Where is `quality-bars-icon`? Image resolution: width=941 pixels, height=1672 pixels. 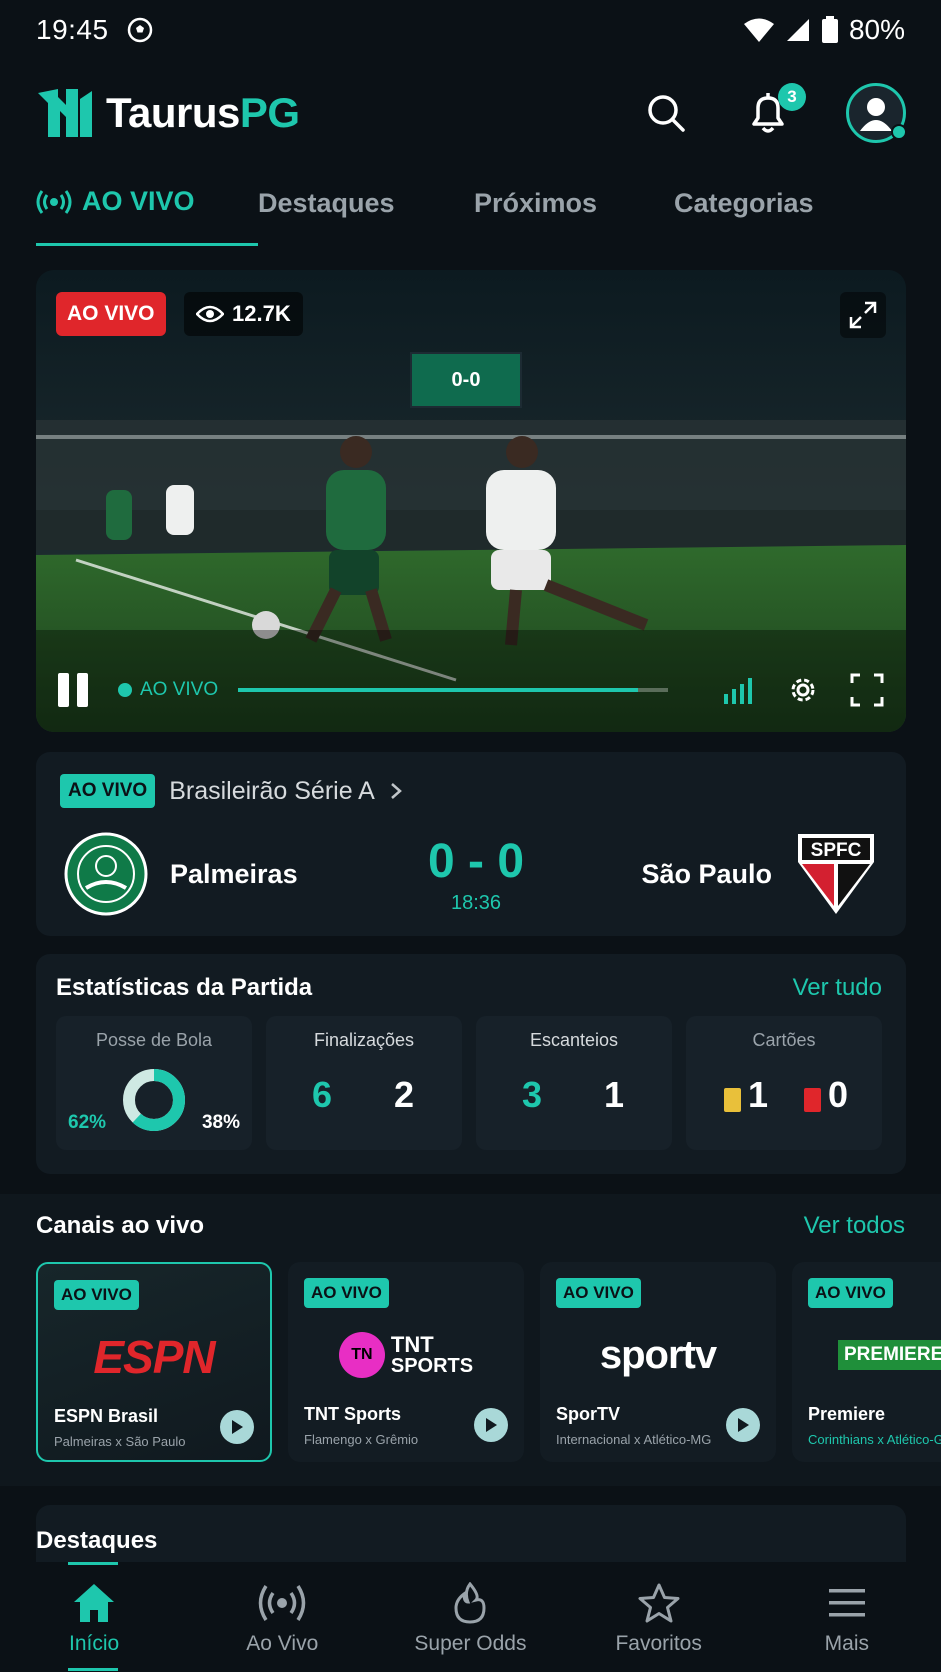
quality-bars-icon is located at coordinates (739, 690).